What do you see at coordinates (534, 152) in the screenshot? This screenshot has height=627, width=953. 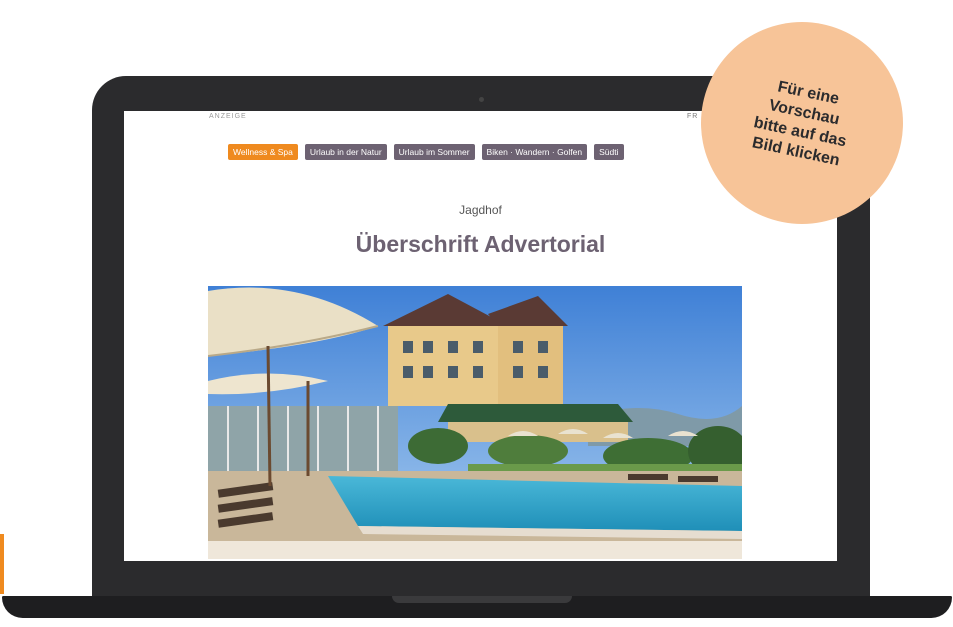 I see `tab-biken-wandern-golfen: Biken · Wandern · Golfen` at bounding box center [534, 152].